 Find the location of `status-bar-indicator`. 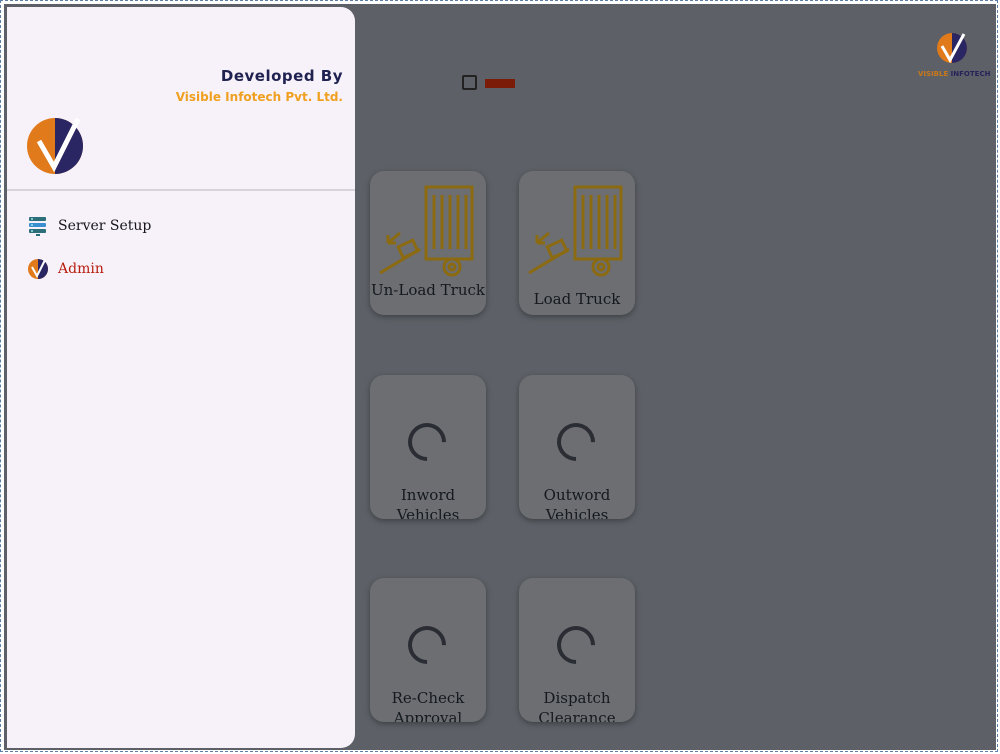

status-bar-indicator is located at coordinates (500, 83).